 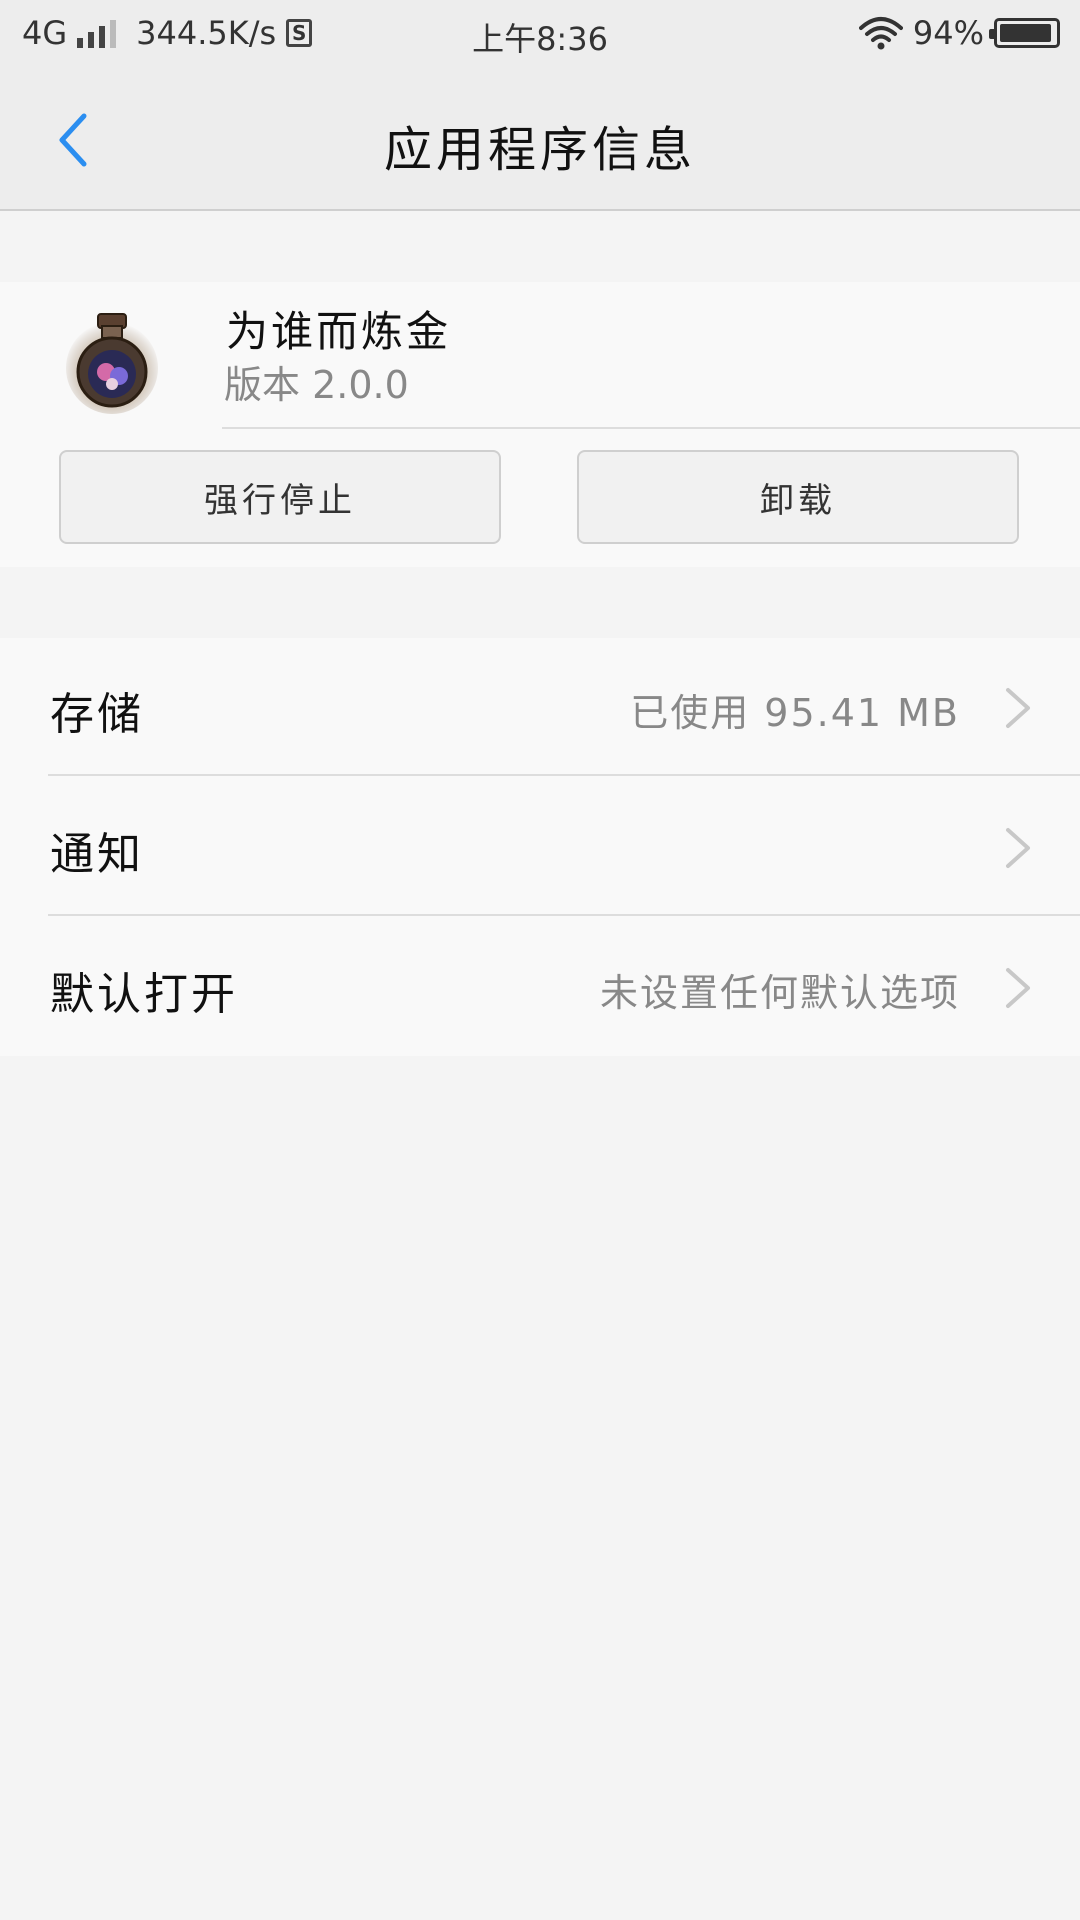 What do you see at coordinates (316, 385) in the screenshot?
I see `app-version: 版本 2.0.0` at bounding box center [316, 385].